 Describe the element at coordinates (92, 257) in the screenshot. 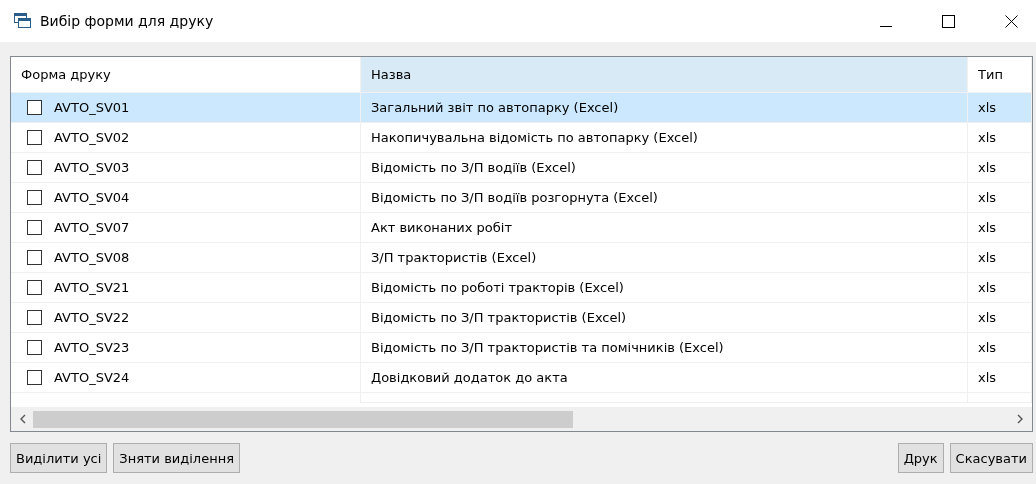

I see `table-cell: AVTO_SV08` at that location.